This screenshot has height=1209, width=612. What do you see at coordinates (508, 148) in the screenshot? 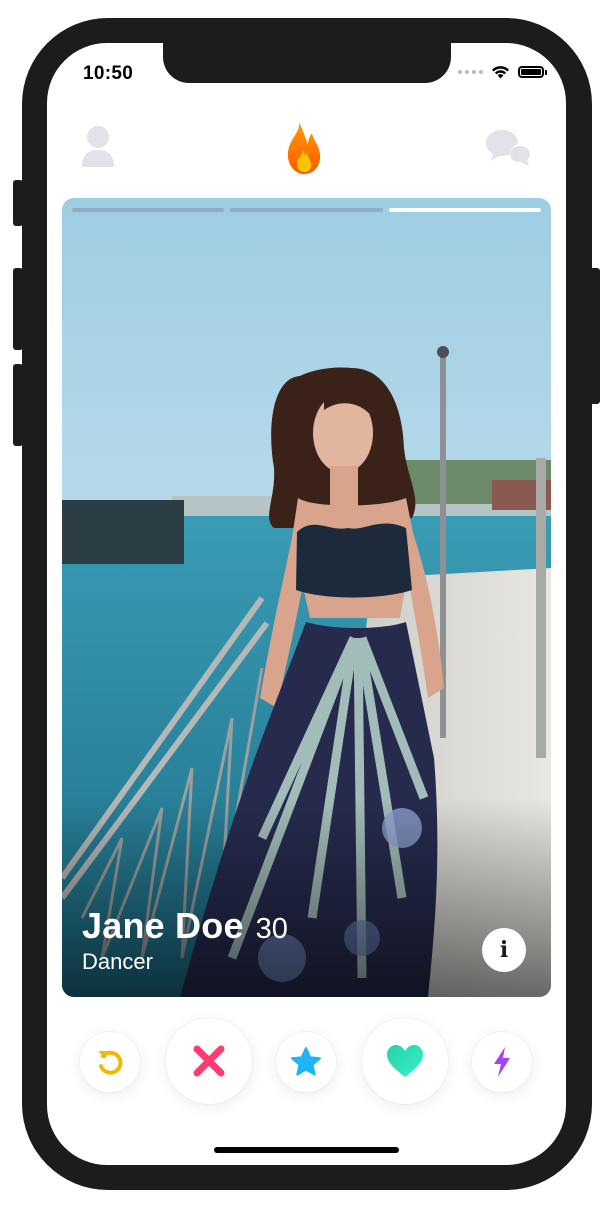
I see `chat-bubbles-icon` at bounding box center [508, 148].